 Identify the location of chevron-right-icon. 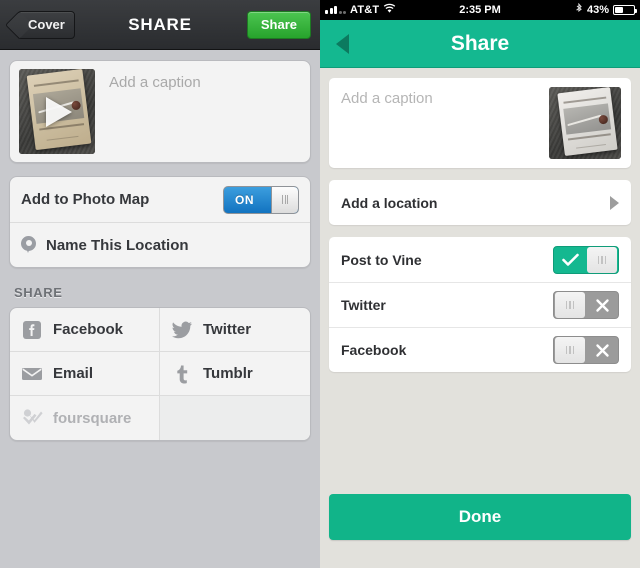
(614, 202).